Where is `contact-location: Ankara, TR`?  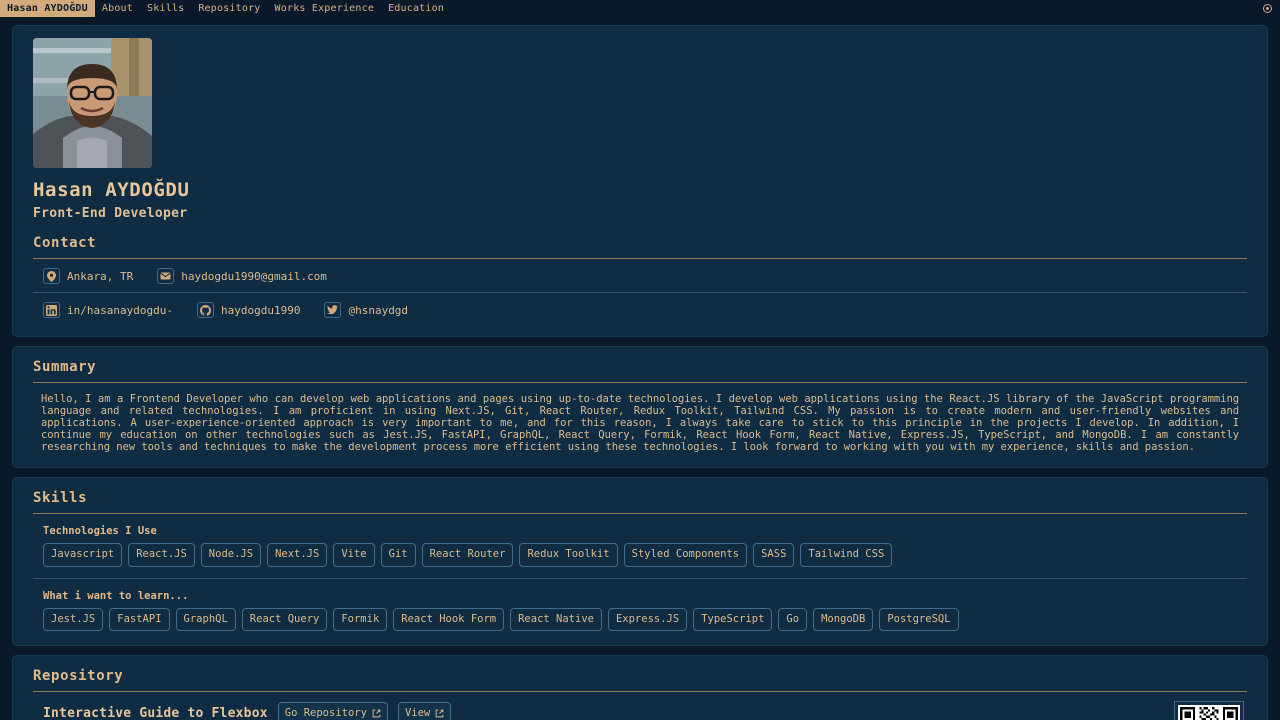
contact-location: Ankara, TR is located at coordinates (88, 276).